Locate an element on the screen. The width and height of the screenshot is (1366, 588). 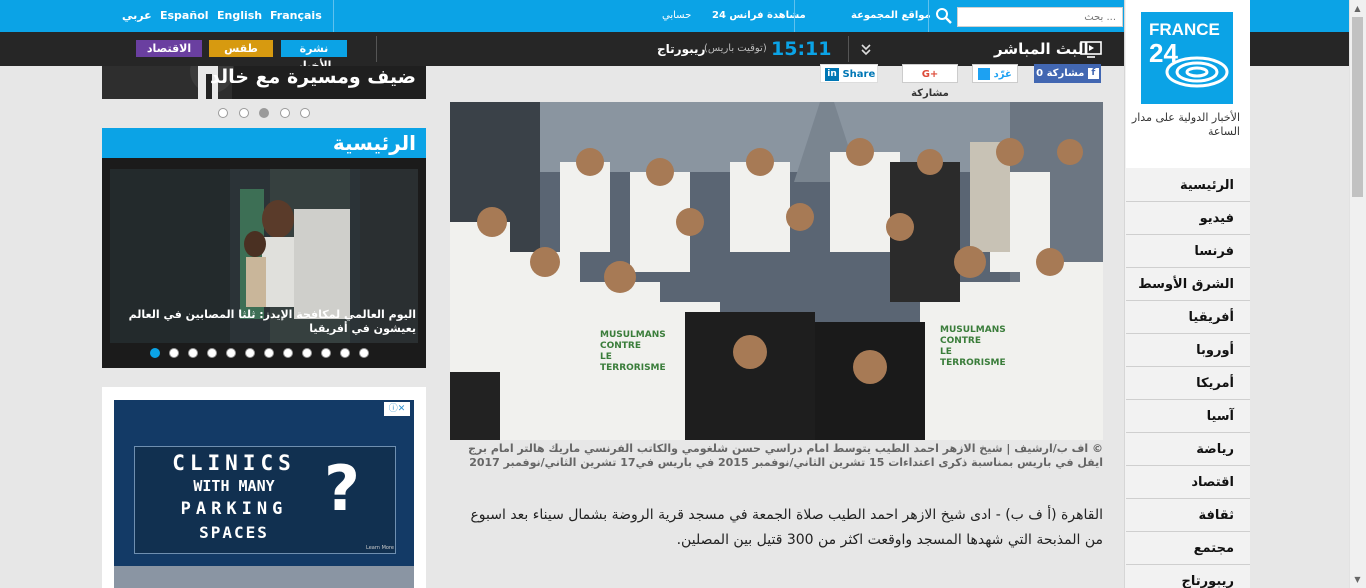
ad-image-strip is located at coordinates (264, 577).